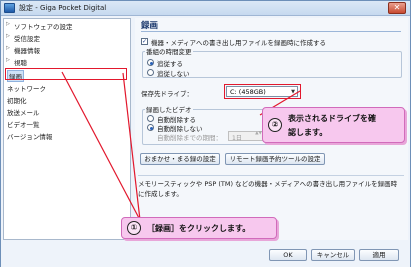 The width and height of the screenshot is (411, 267). I want to click on cancel-button: キャンセル, so click(333, 255).